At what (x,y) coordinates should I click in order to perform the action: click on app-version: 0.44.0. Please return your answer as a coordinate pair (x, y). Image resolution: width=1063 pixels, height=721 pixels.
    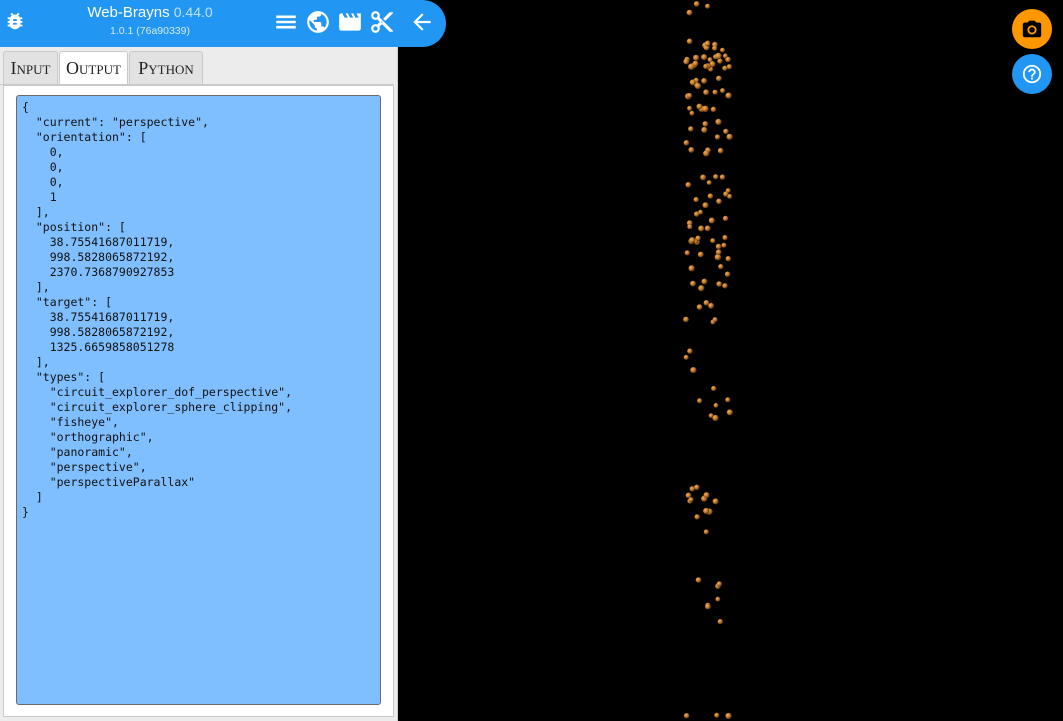
    Looking at the image, I should click on (193, 12).